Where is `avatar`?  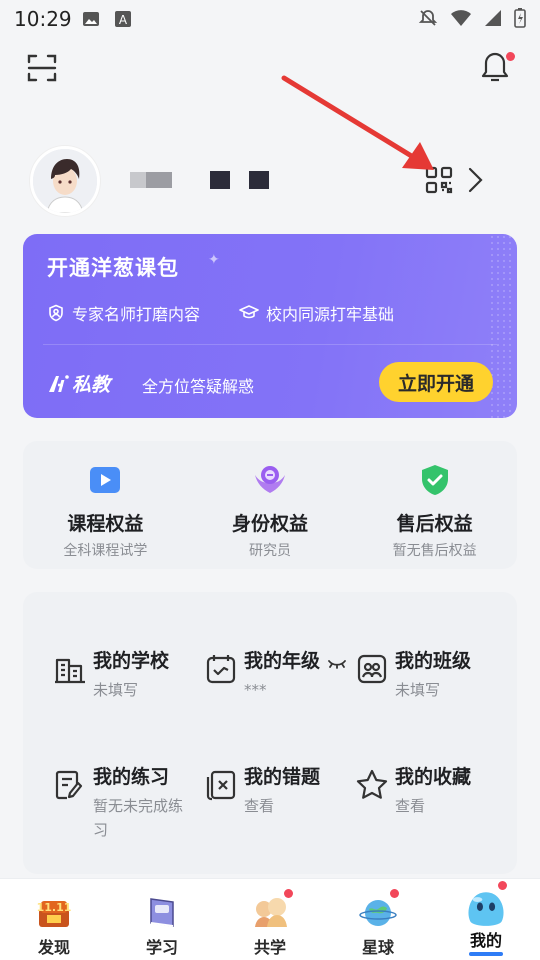 avatar is located at coordinates (65, 181).